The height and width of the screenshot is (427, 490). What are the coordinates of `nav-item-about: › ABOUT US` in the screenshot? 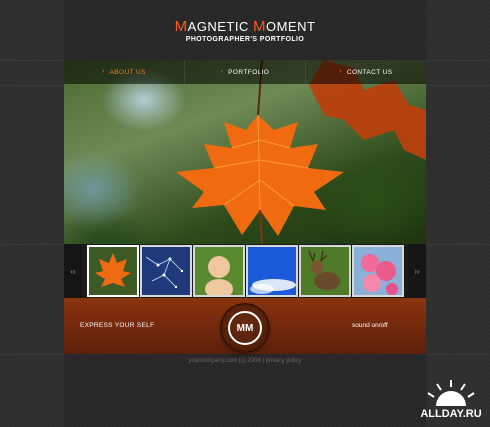 It's located at (124, 72).